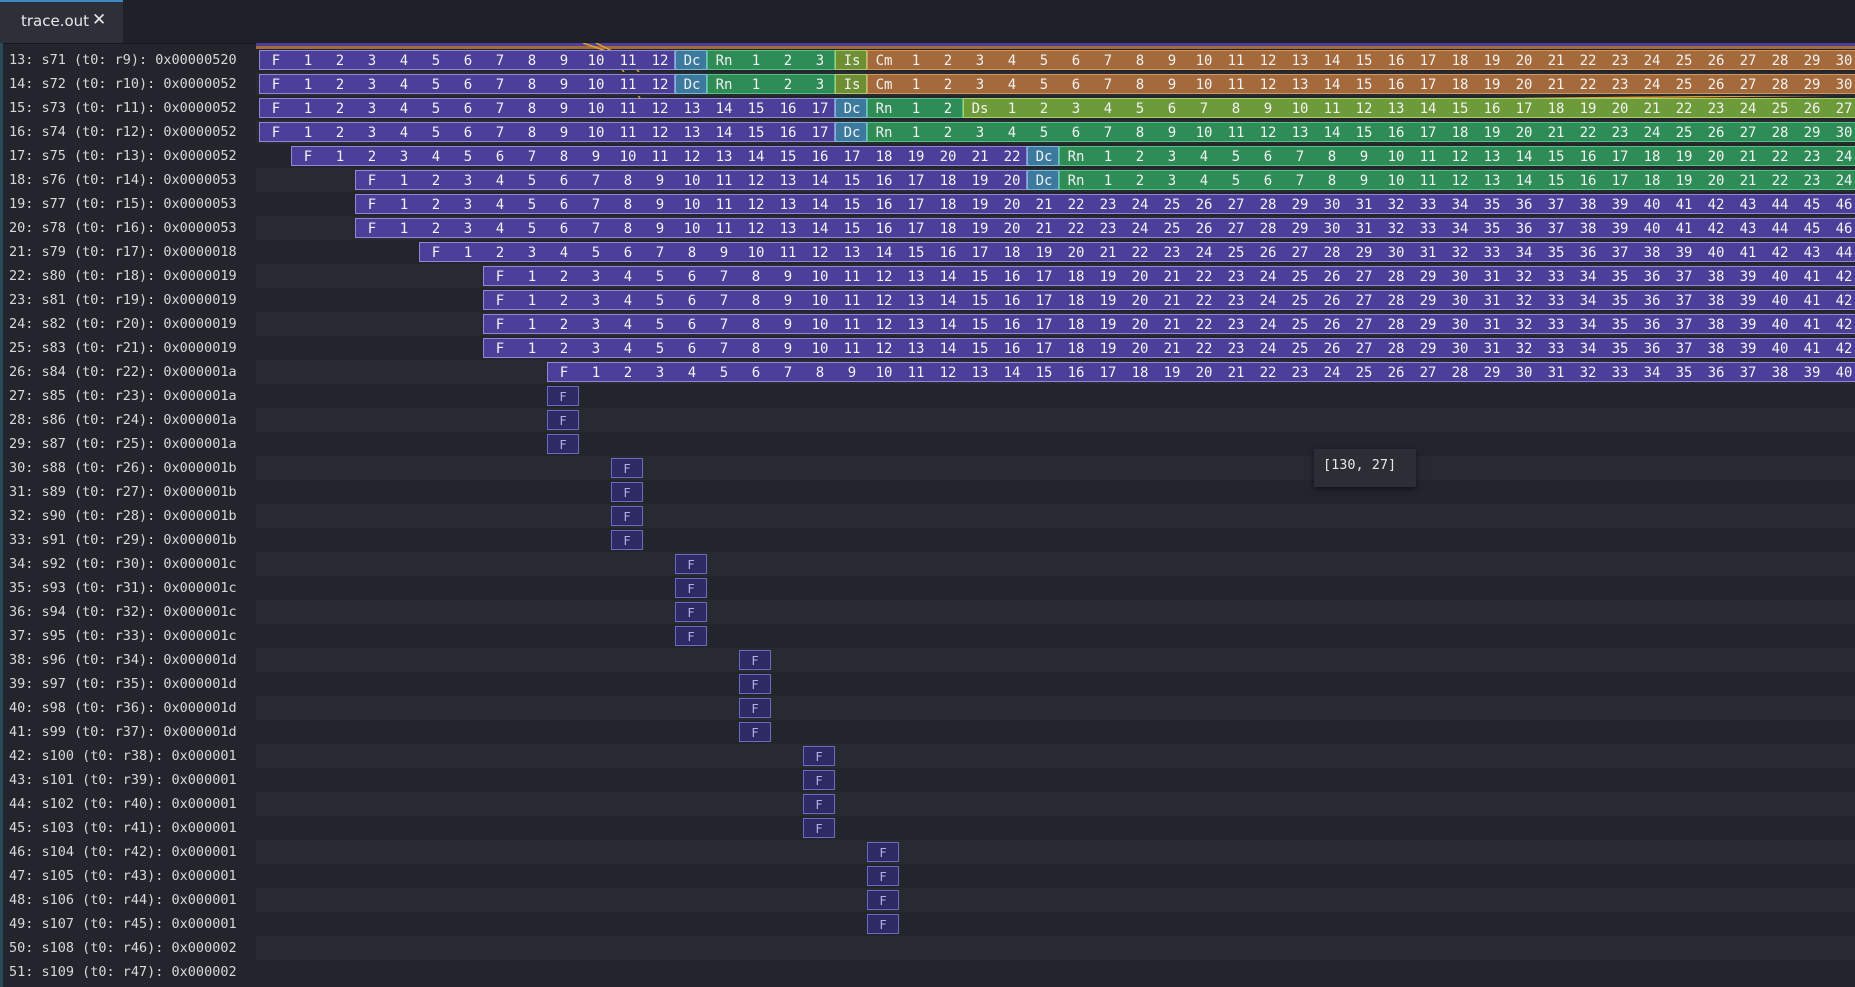 The height and width of the screenshot is (987, 1855). What do you see at coordinates (948, 205) in the screenshot?
I see `cycle-count: 18` at bounding box center [948, 205].